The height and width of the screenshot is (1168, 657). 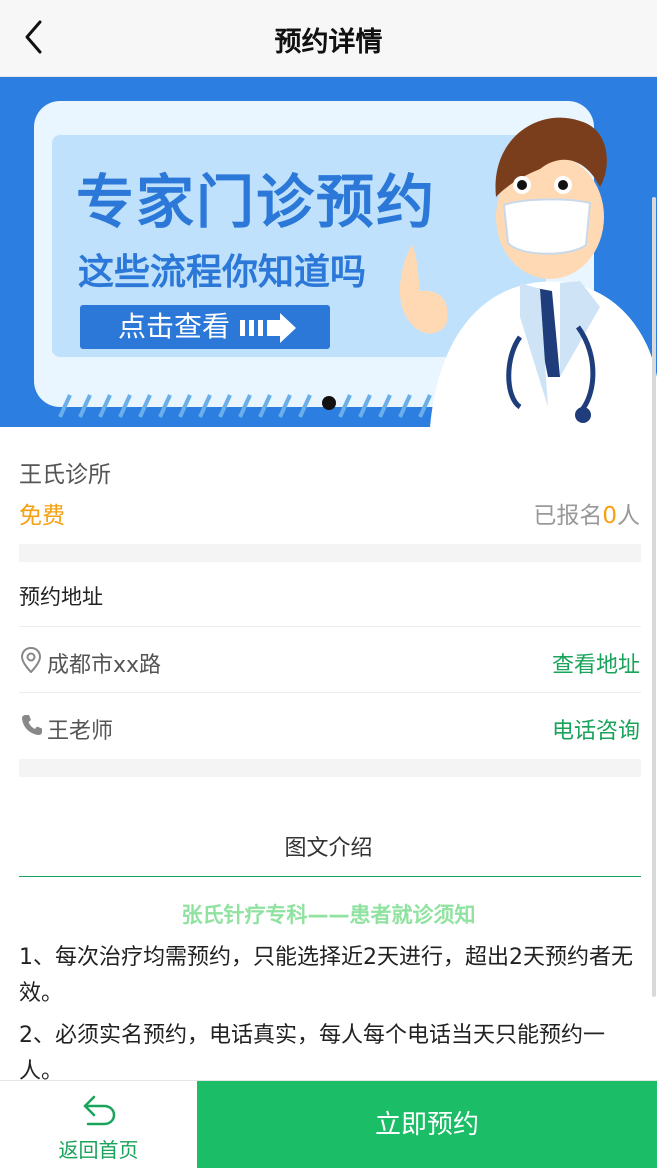 I want to click on banner-view-button: 点击查看, so click(x=205, y=327).